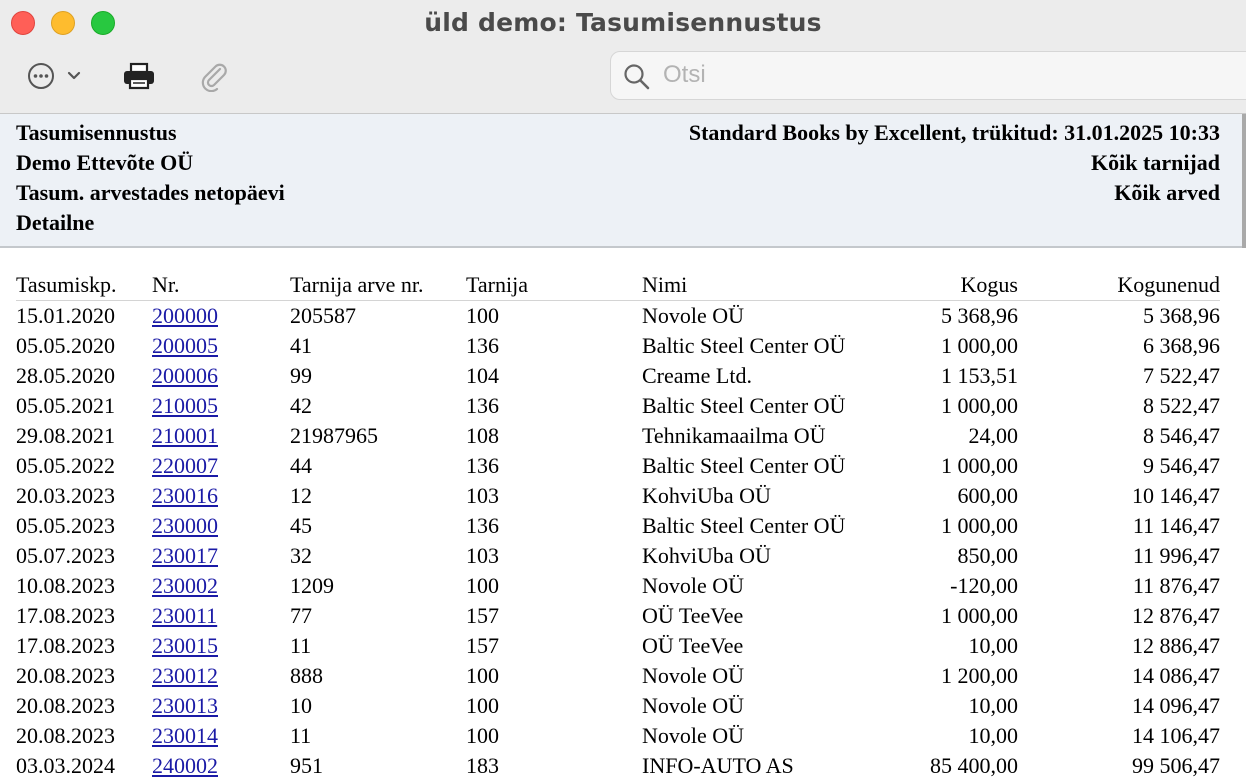  I want to click on invoice-number-link: 230000, so click(185, 526).